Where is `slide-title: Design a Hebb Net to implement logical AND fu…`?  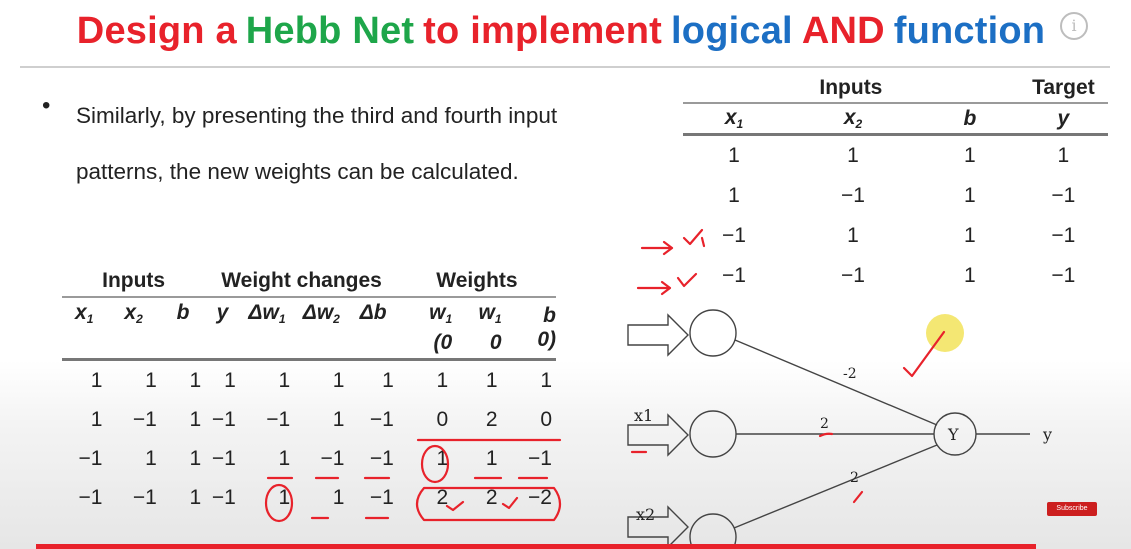
slide-title: Design a Hebb Net to implement logical AND fu… is located at coordinates (565, 31).